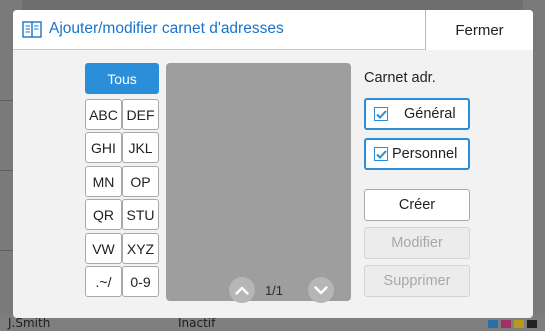  What do you see at coordinates (479, 30) in the screenshot?
I see `close-button: Fermer` at bounding box center [479, 30].